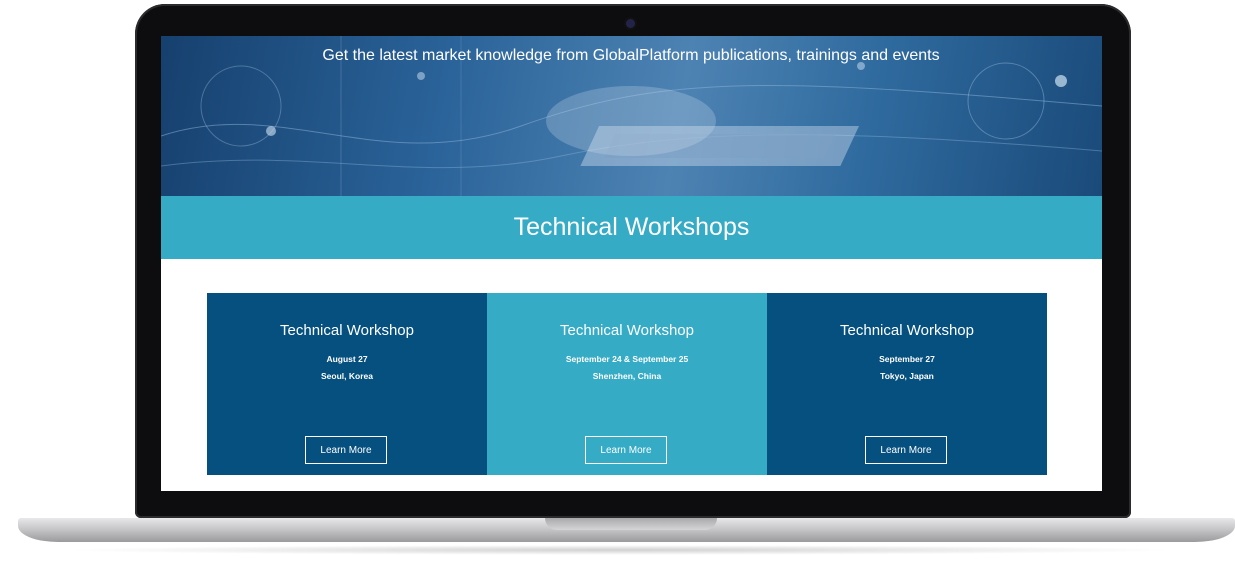  Describe the element at coordinates (627, 359) in the screenshot. I see `card-date: September 24 & September 25` at that location.